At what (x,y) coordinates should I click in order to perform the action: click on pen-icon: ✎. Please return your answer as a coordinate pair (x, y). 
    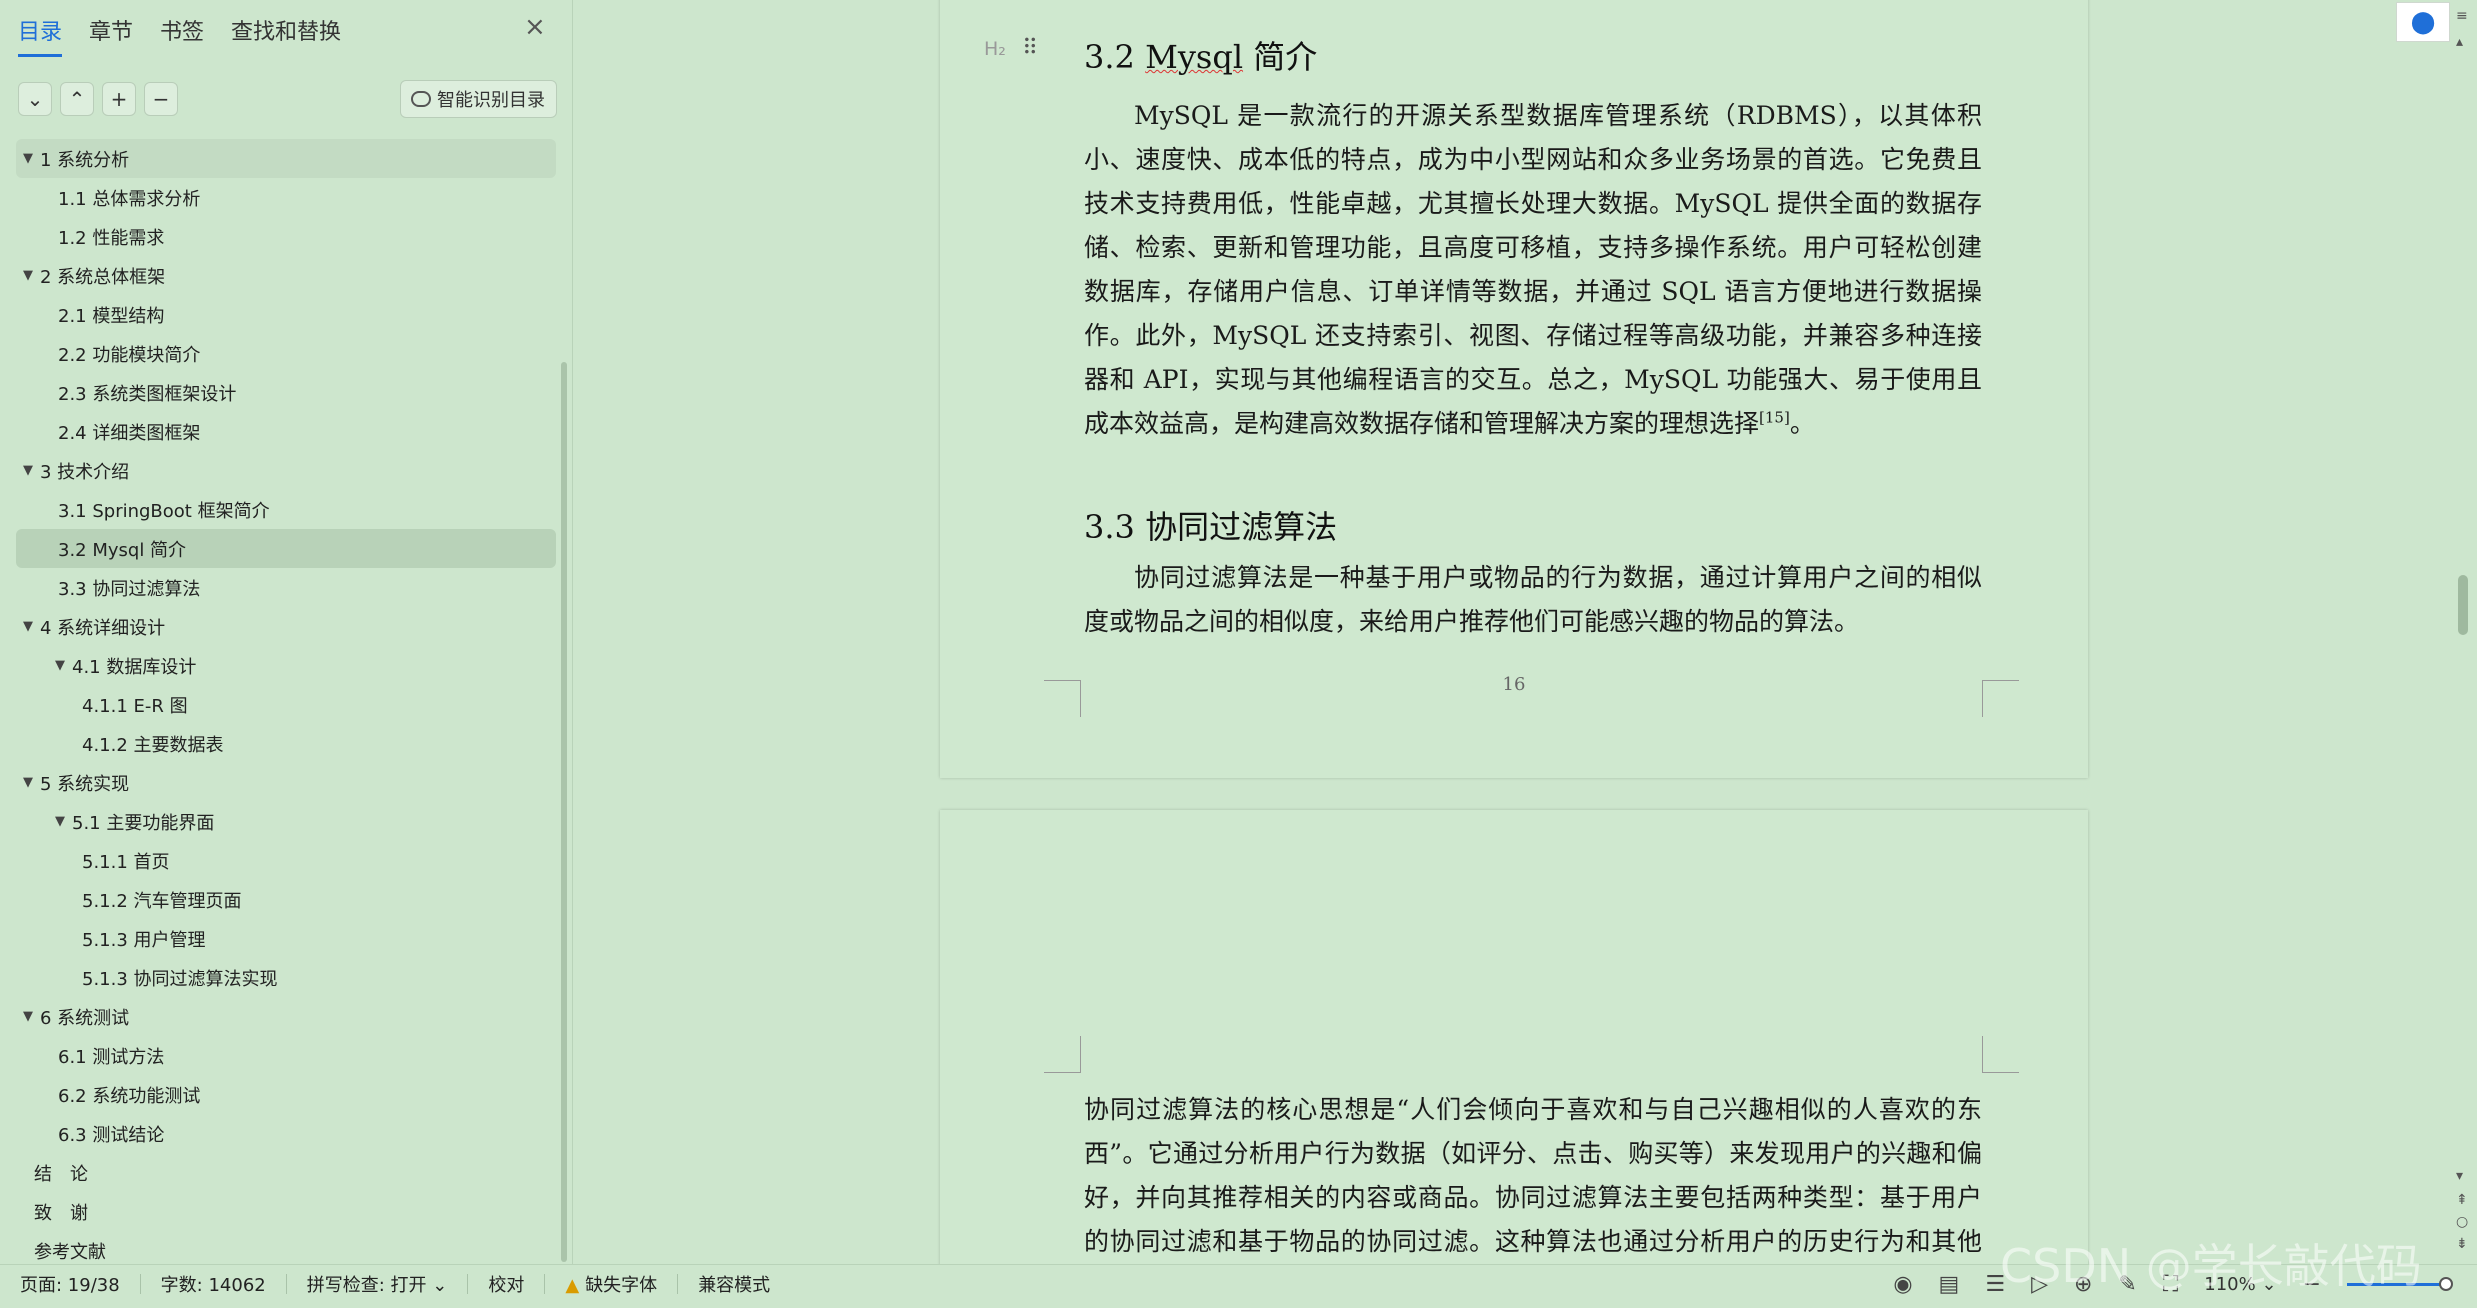
    Looking at the image, I should click on (2127, 1284).